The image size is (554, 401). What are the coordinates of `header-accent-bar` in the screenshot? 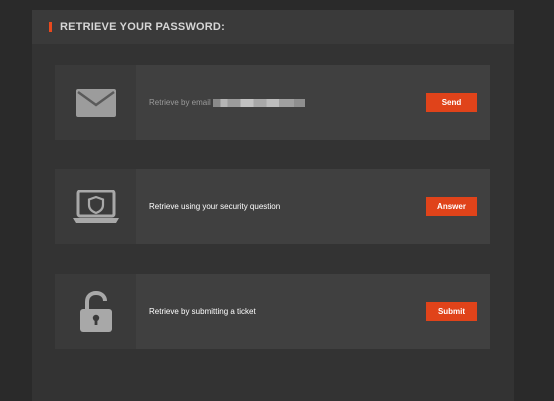 It's located at (50, 27).